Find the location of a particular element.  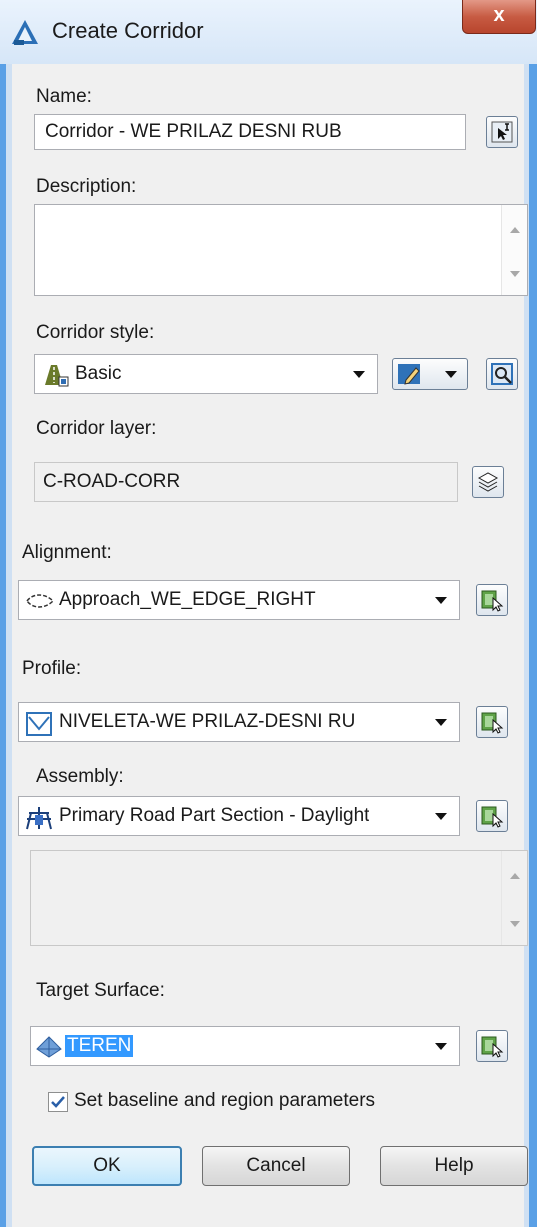

assembly-value: Primary Road Part Section - Daylight is located at coordinates (214, 815).